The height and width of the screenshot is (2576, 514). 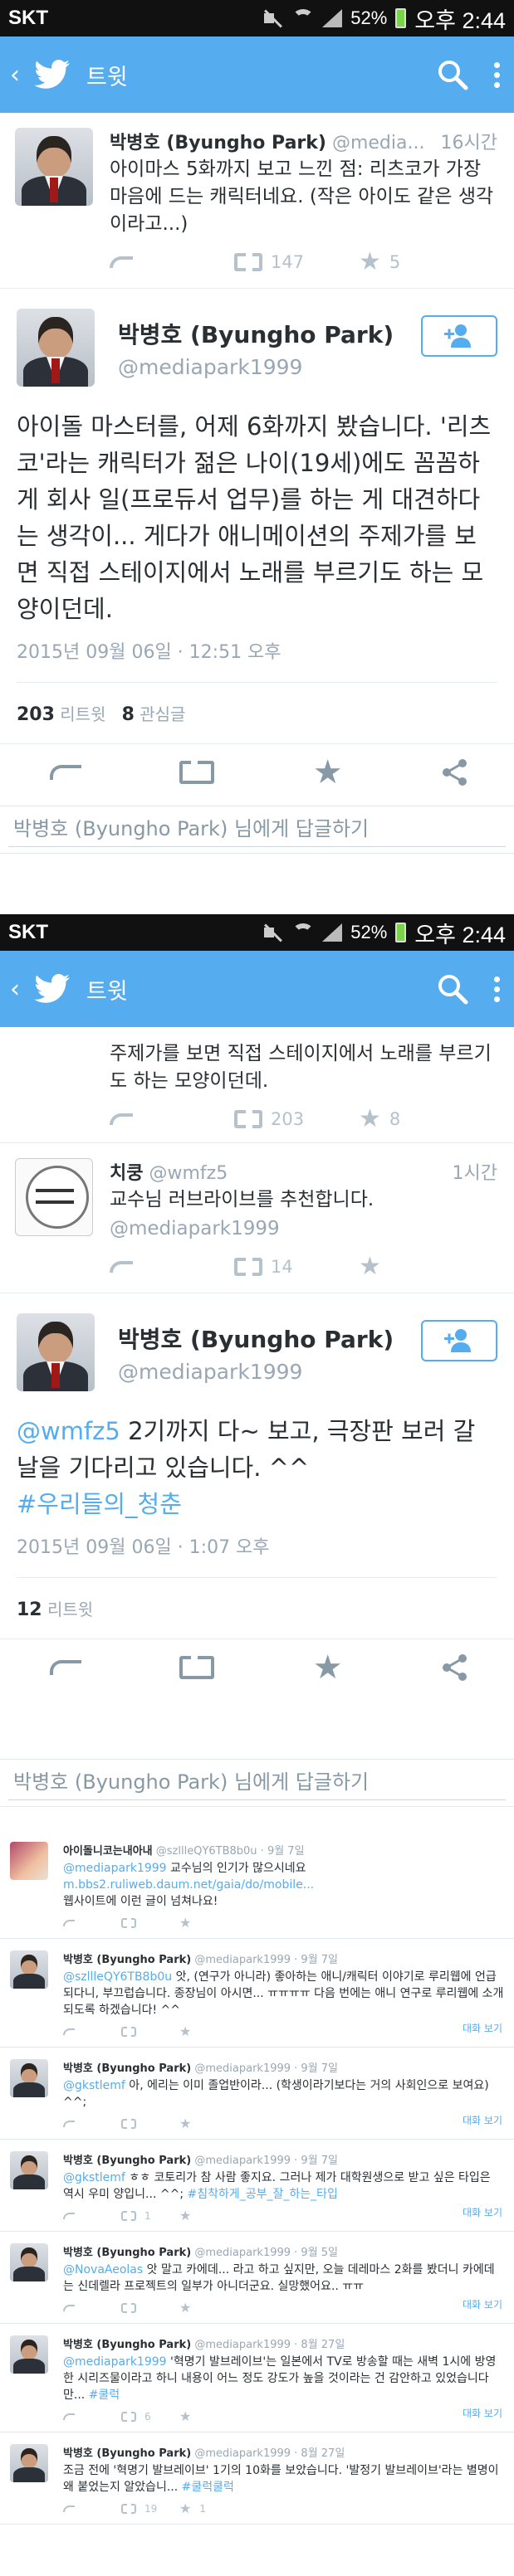 What do you see at coordinates (266, 2068) in the screenshot?
I see `author-handle: @mediapark1999 · 9월 7일` at bounding box center [266, 2068].